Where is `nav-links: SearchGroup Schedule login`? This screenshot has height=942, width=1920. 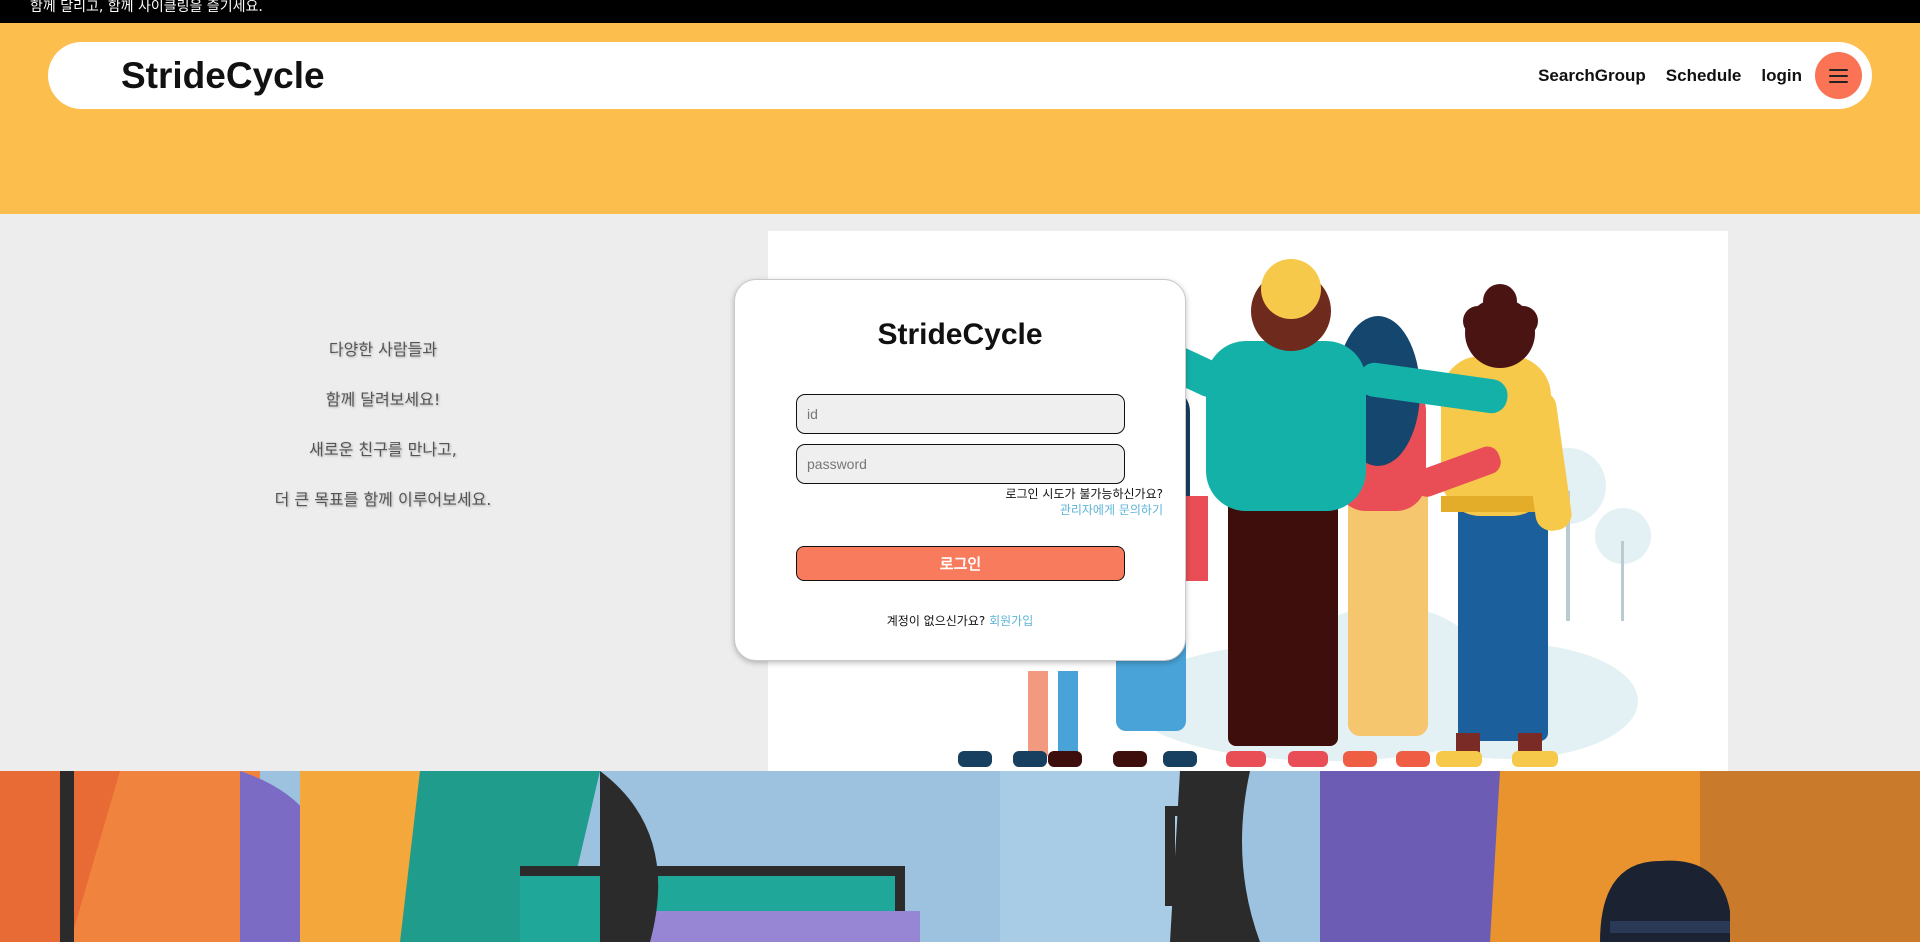 nav-links: SearchGroup Schedule login is located at coordinates (1700, 75).